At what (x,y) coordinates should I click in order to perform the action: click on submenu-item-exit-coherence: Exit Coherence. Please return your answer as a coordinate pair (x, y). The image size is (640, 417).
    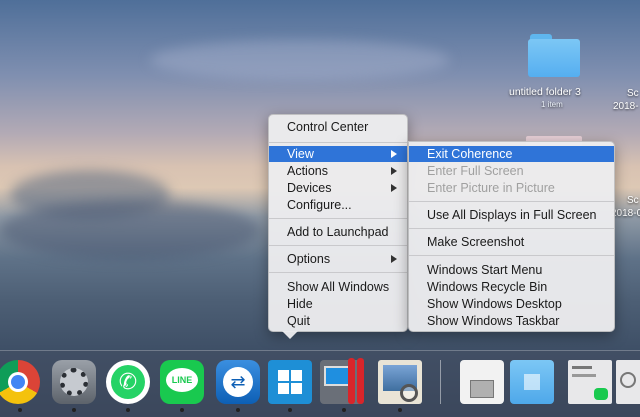
    Looking at the image, I should click on (511, 154).